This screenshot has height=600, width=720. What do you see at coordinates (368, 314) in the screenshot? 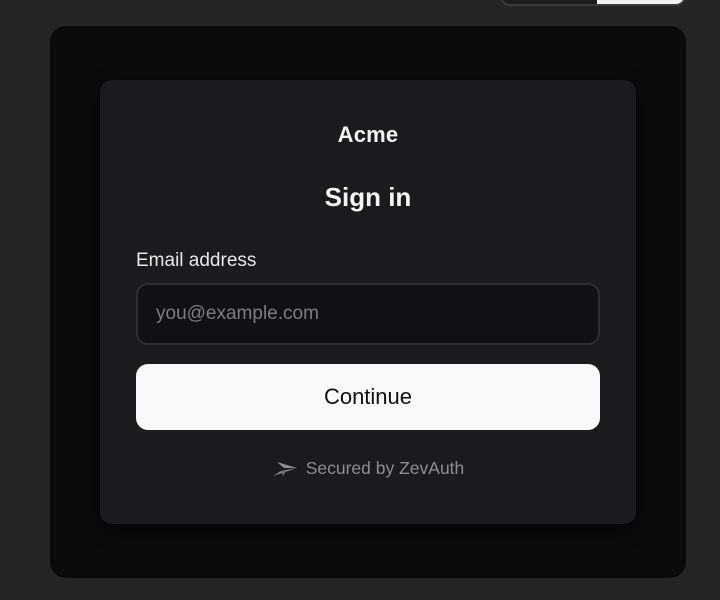
I see `email-field` at bounding box center [368, 314].